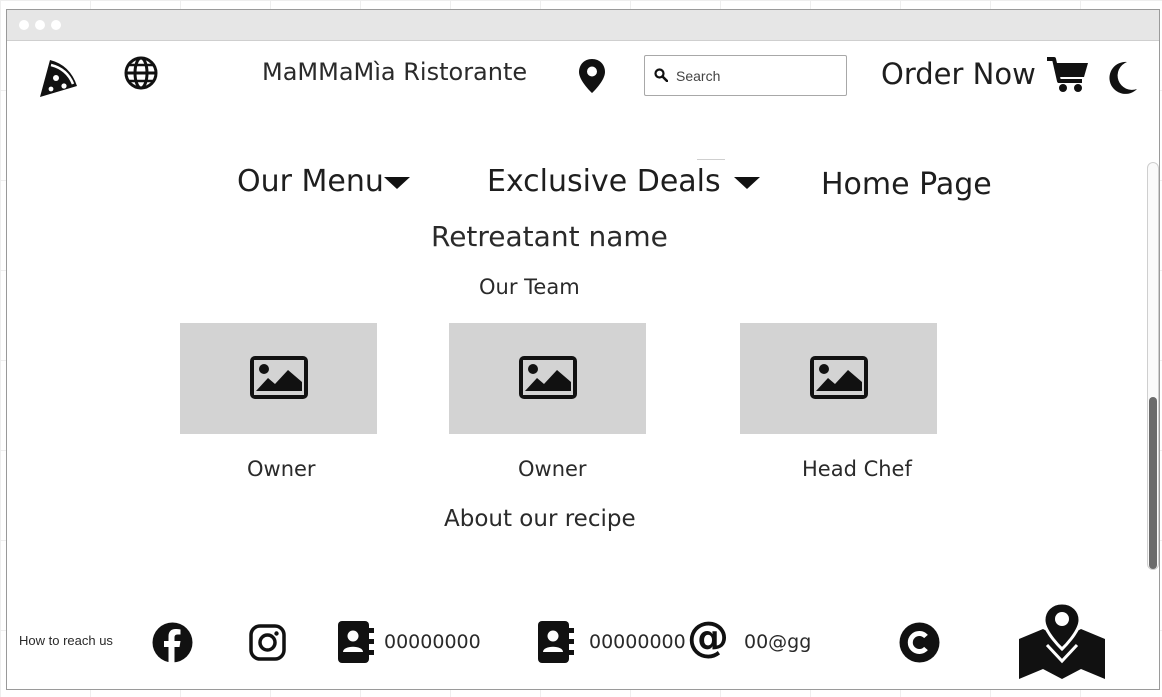  I want to click on brand-name: MaMMaMìa Ristorante, so click(395, 72).